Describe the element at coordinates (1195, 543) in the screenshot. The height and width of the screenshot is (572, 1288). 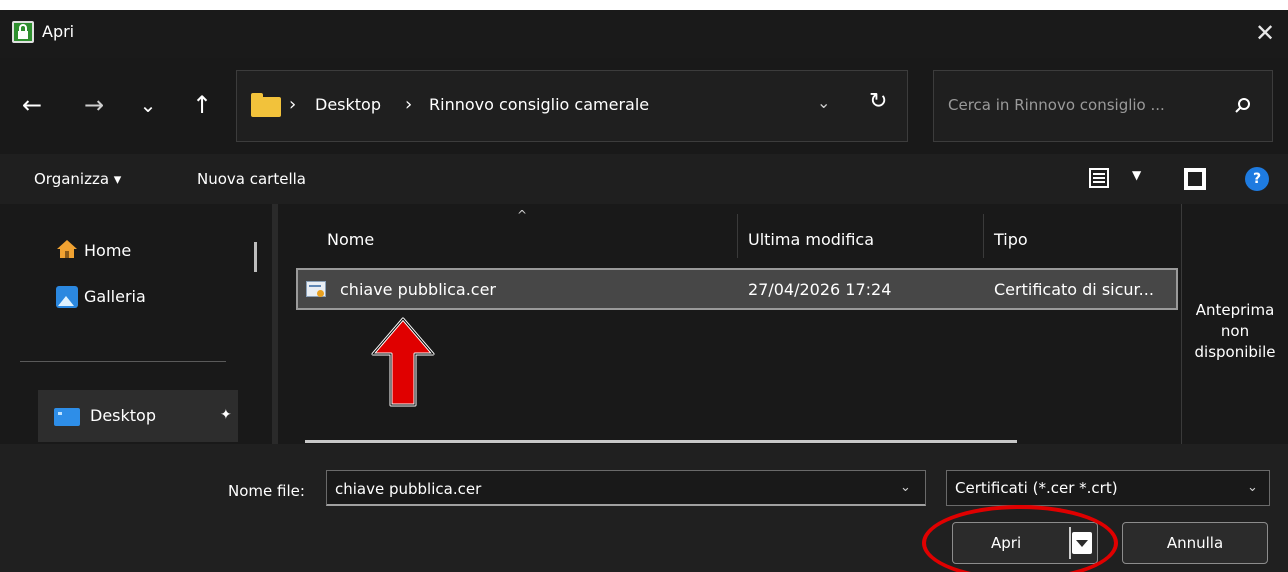
I see `cancel-button: Annulla` at that location.